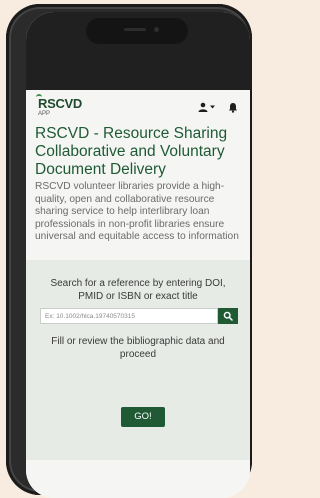  Describe the element at coordinates (44, 114) in the screenshot. I see `logo-subtext: APP` at that location.